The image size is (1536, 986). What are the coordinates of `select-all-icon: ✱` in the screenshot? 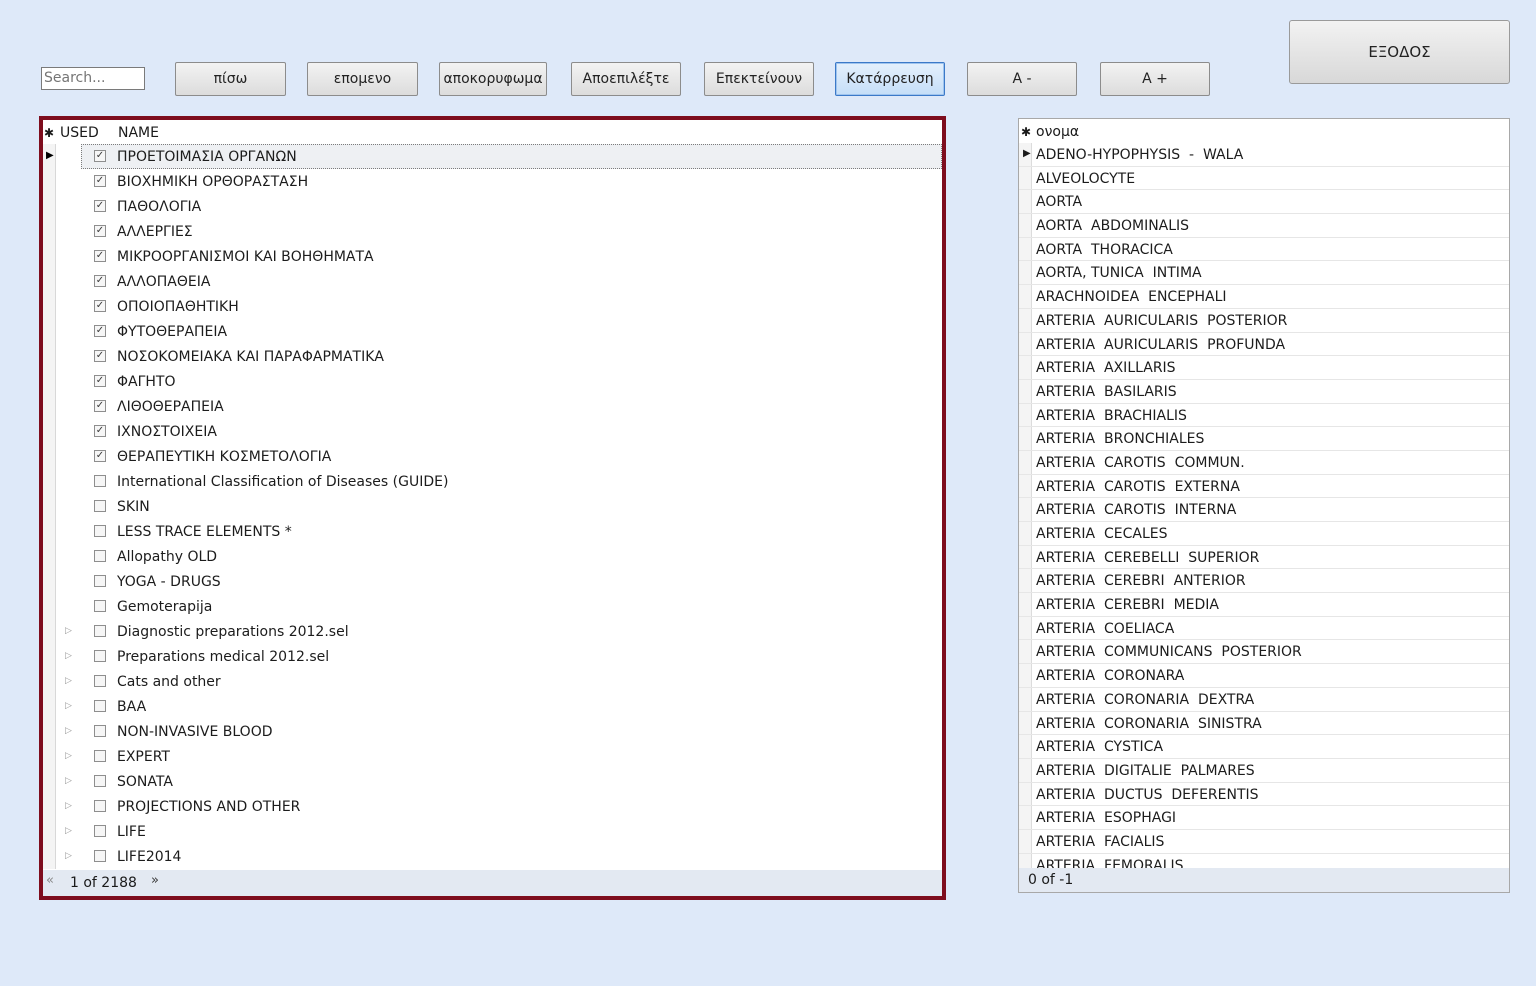 It's located at (1026, 132).